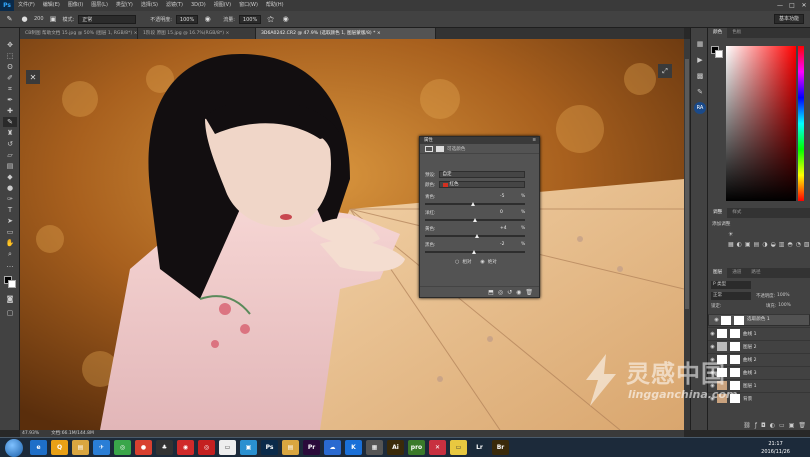 Image resolution: width=810 pixels, height=457 pixels. What do you see at coordinates (206, 447) in the screenshot?
I see `taskbar-netease-icon: ◎` at bounding box center [206, 447].